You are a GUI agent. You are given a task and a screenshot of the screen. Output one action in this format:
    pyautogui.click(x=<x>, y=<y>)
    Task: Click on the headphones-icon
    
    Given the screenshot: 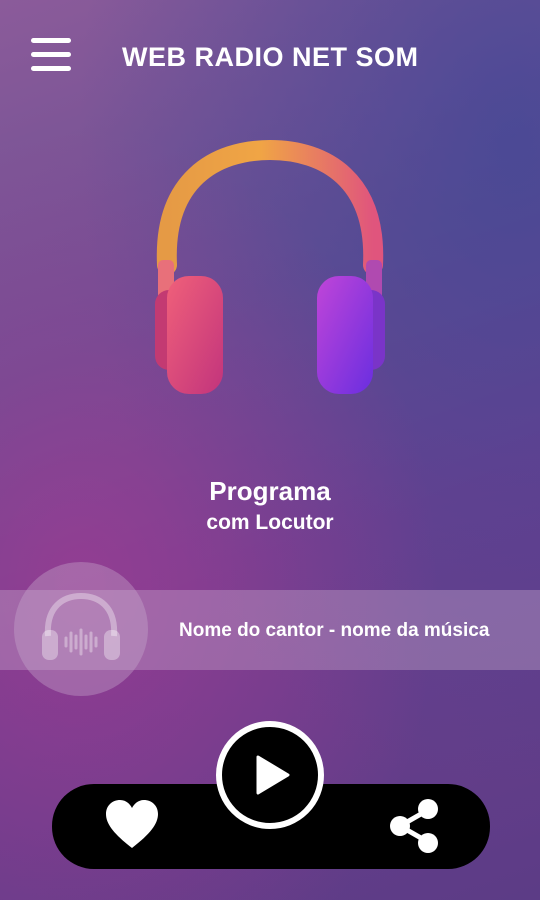 What is the action you would take?
    pyautogui.click(x=270, y=267)
    